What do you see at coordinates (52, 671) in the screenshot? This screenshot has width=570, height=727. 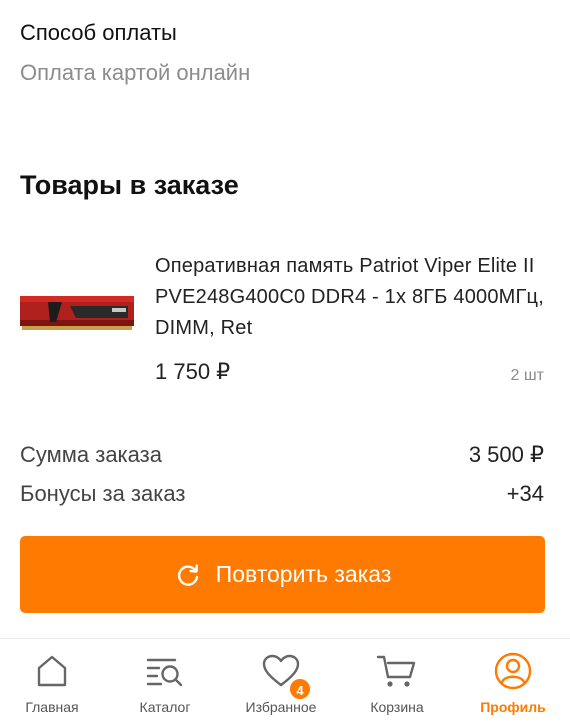 I see `home-icon` at bounding box center [52, 671].